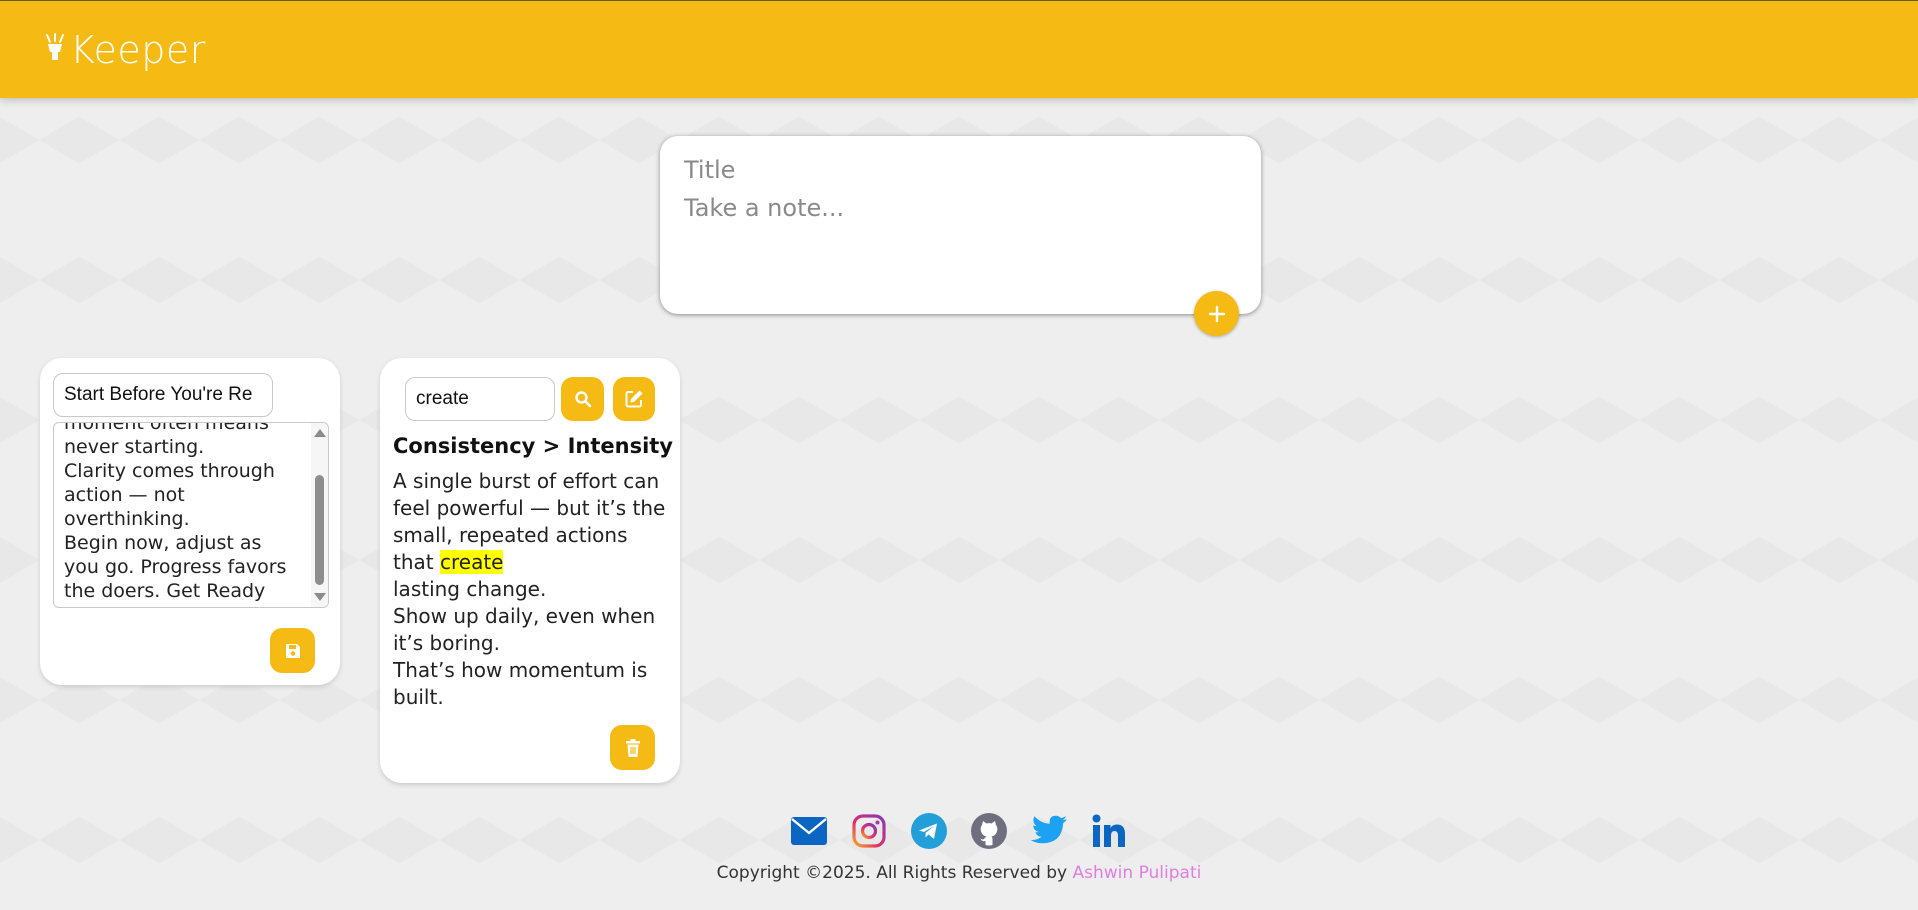 The image size is (1918, 910). I want to click on telegram-icon, so click(929, 831).